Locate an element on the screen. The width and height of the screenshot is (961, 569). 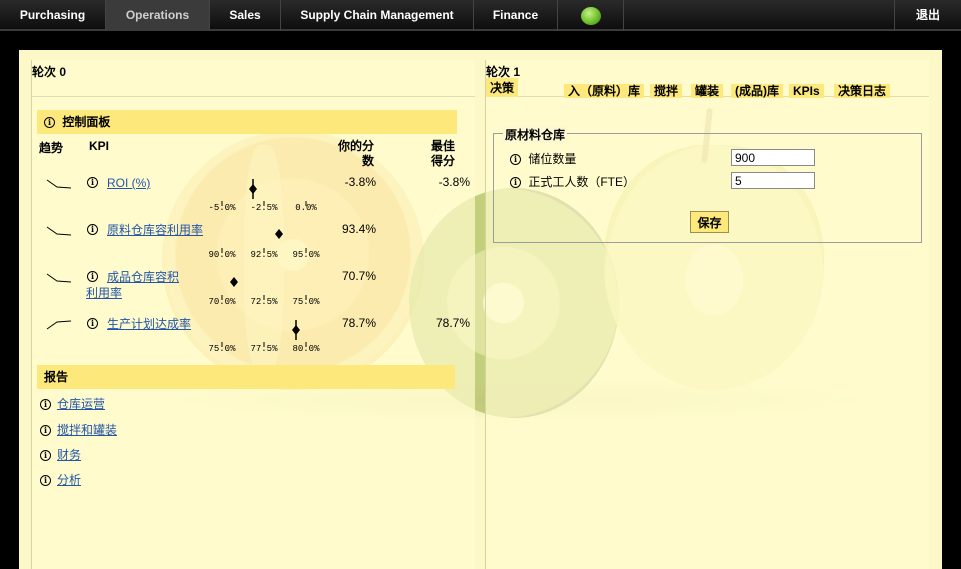
field-row: i 储位数量 is located at coordinates (543, 158).